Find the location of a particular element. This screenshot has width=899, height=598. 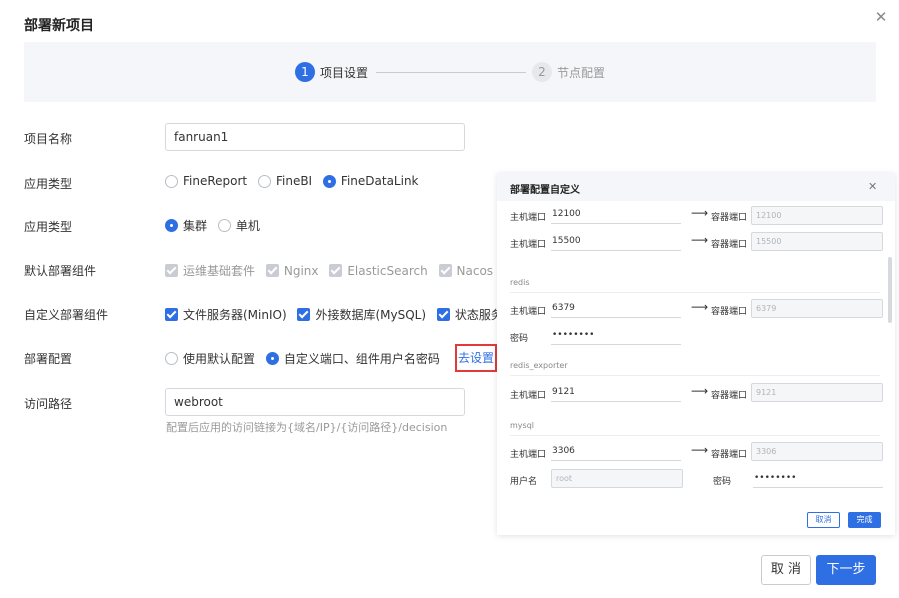

step-1-label: 项目设置 is located at coordinates (344, 73).